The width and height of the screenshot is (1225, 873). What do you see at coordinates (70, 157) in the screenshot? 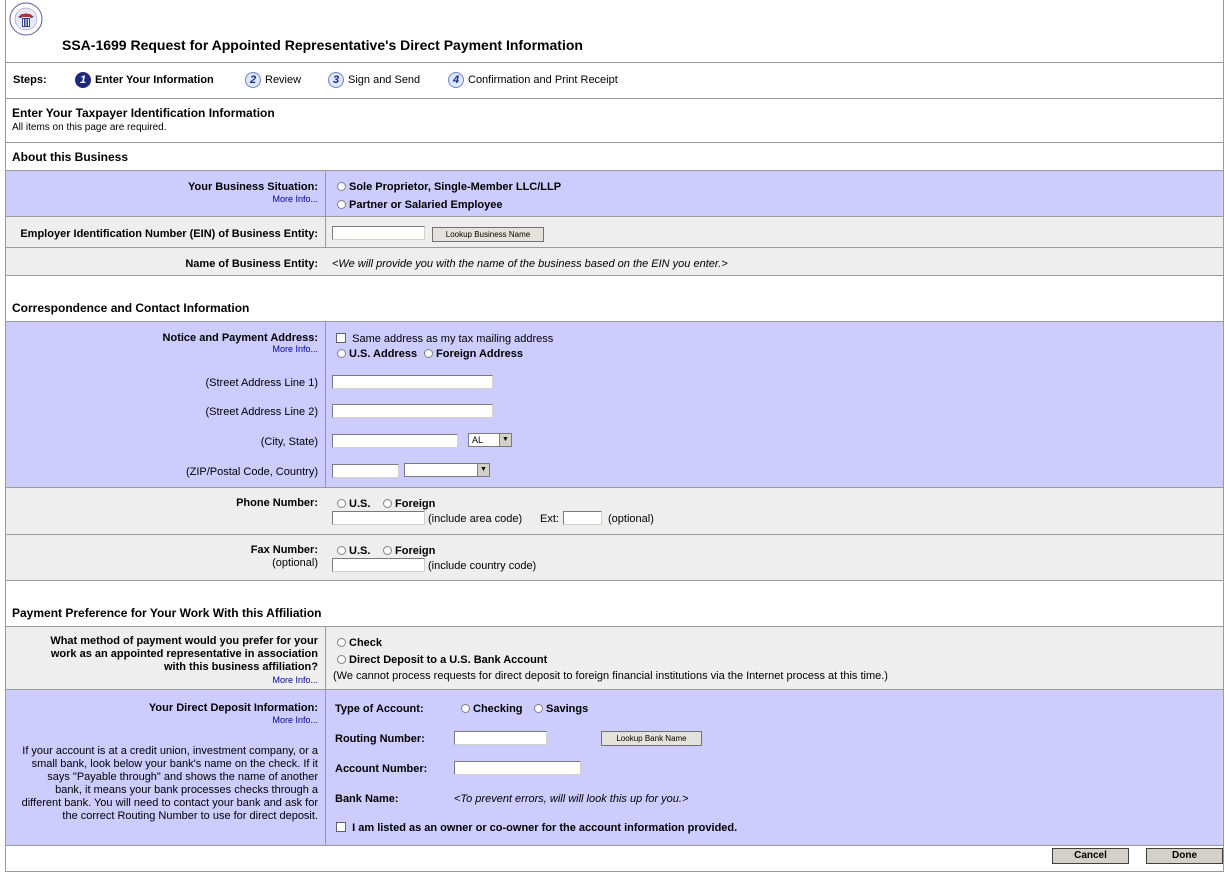
I see `section-about-business: About this Business` at bounding box center [70, 157].